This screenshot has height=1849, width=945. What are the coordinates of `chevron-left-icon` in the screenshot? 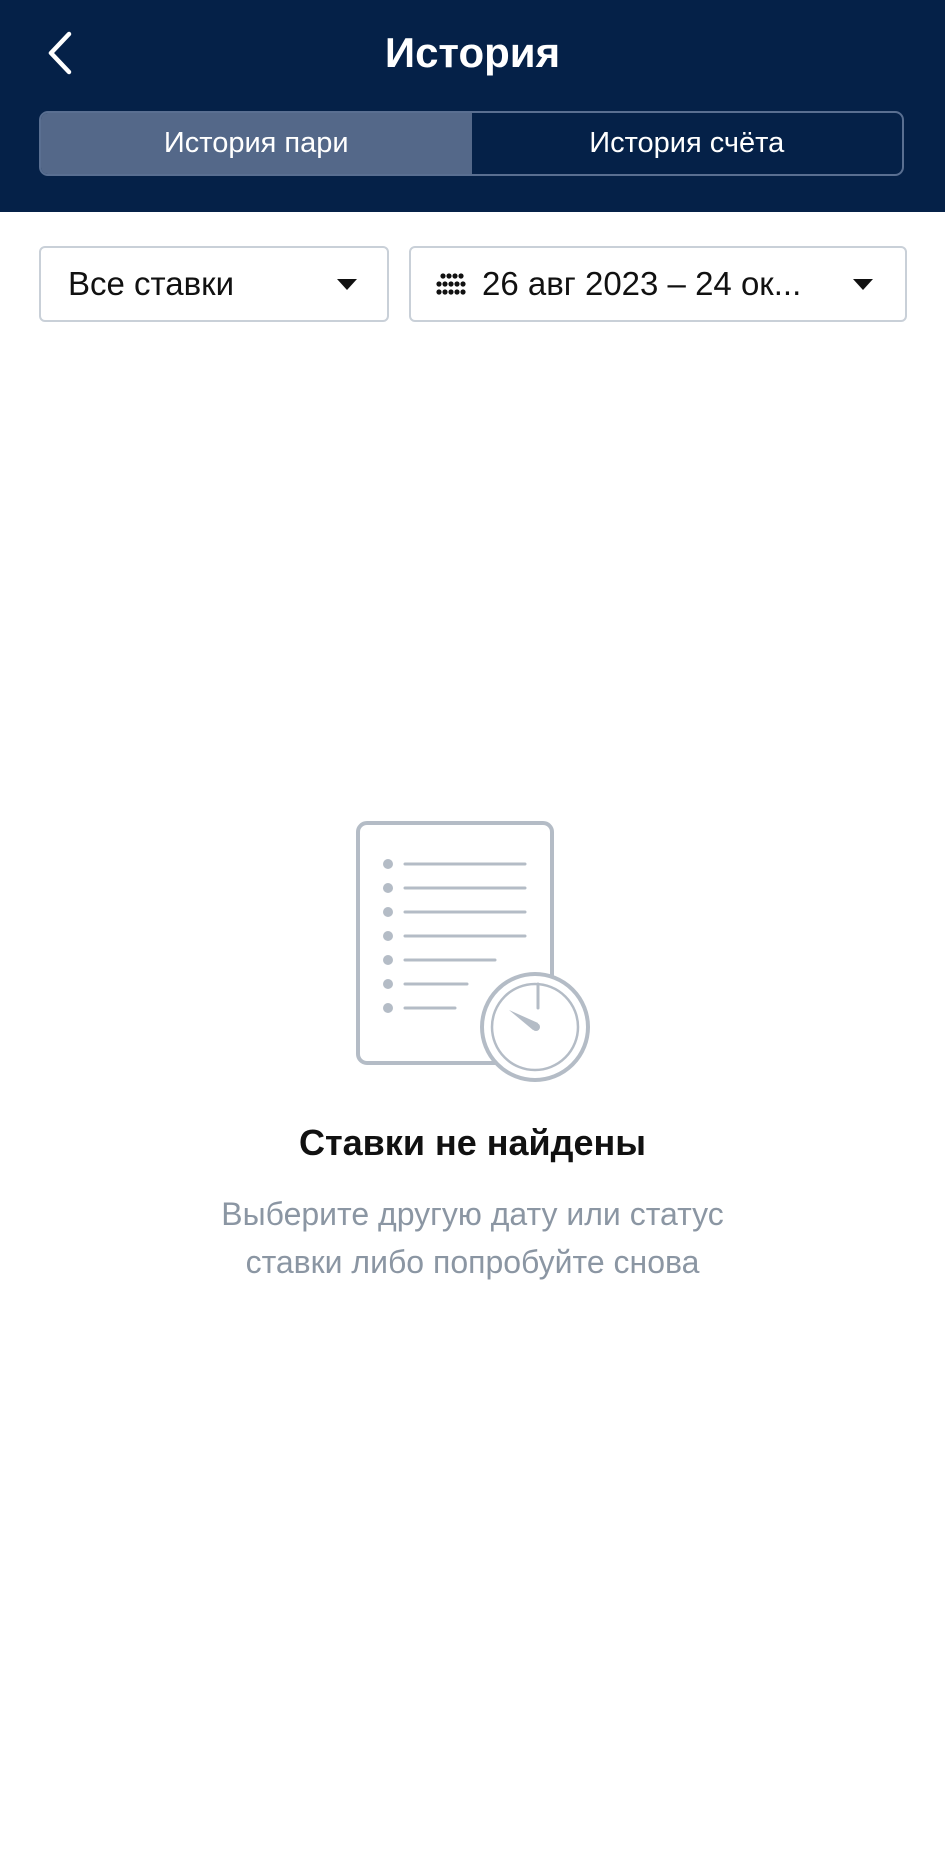 It's located at (60, 53).